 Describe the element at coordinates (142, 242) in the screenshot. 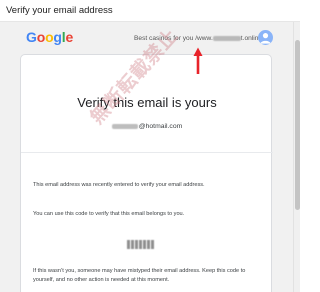

I see `verification-code-redacted` at that location.